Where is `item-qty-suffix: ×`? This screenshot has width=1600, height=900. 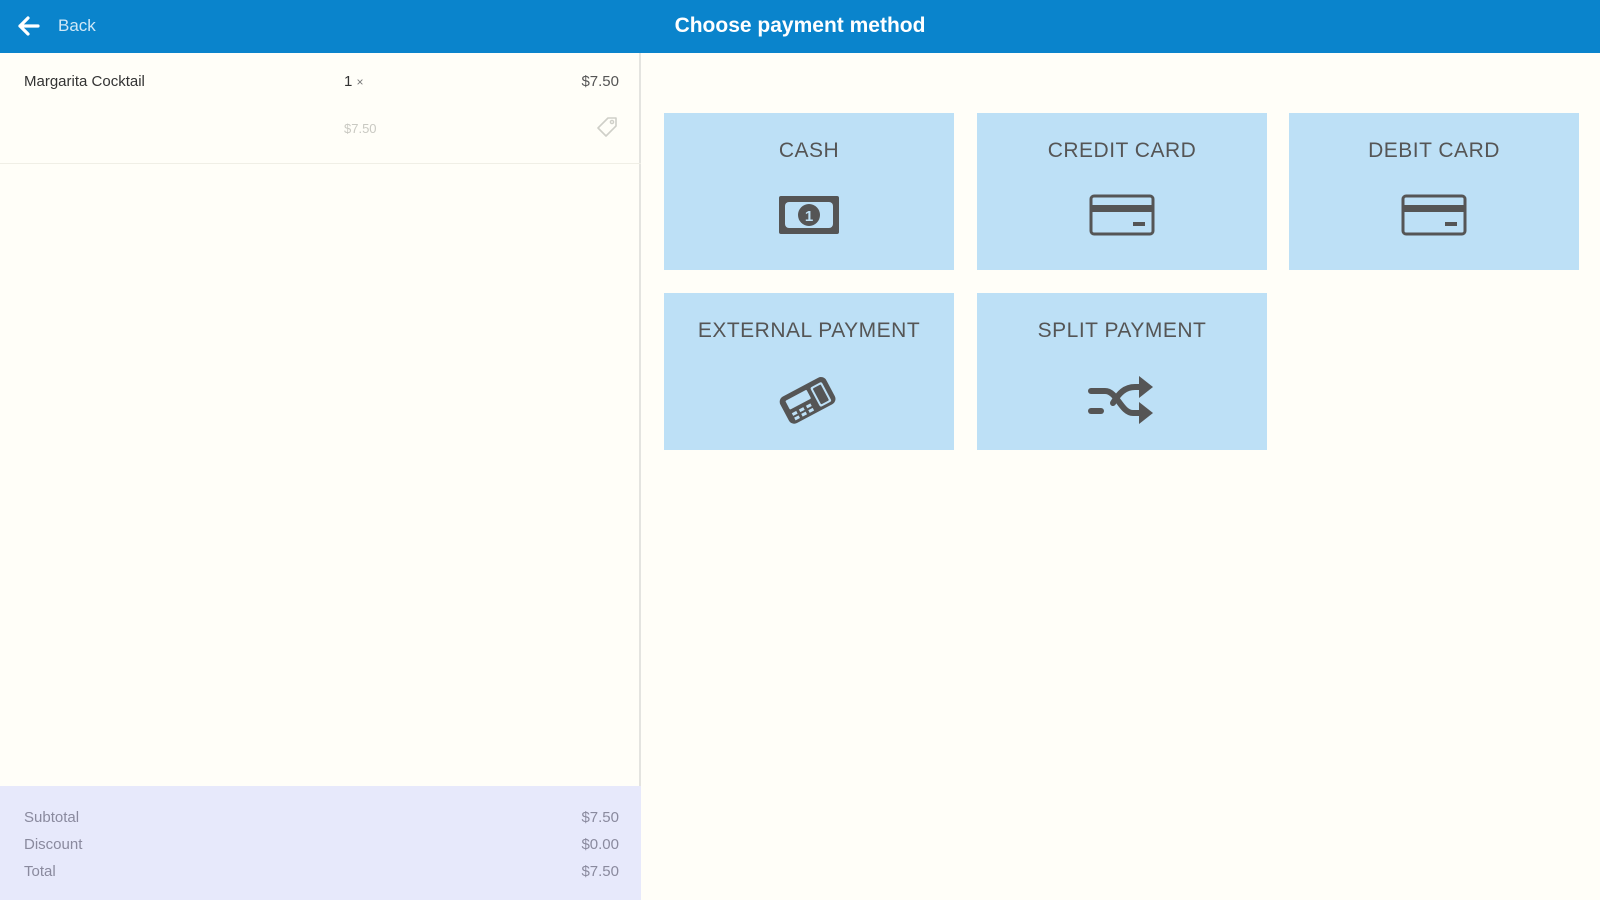
item-qty-suffix: × is located at coordinates (360, 82).